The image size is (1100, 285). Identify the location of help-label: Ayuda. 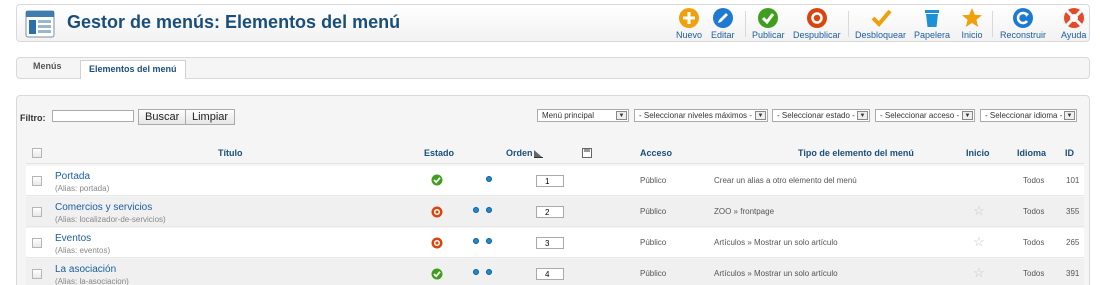
(1074, 35).